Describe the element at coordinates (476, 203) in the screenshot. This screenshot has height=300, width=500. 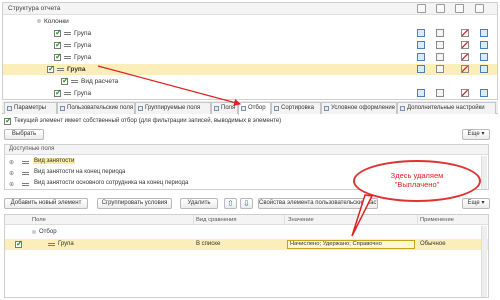
I see `toolbar-more-button: Еще ▾` at that location.